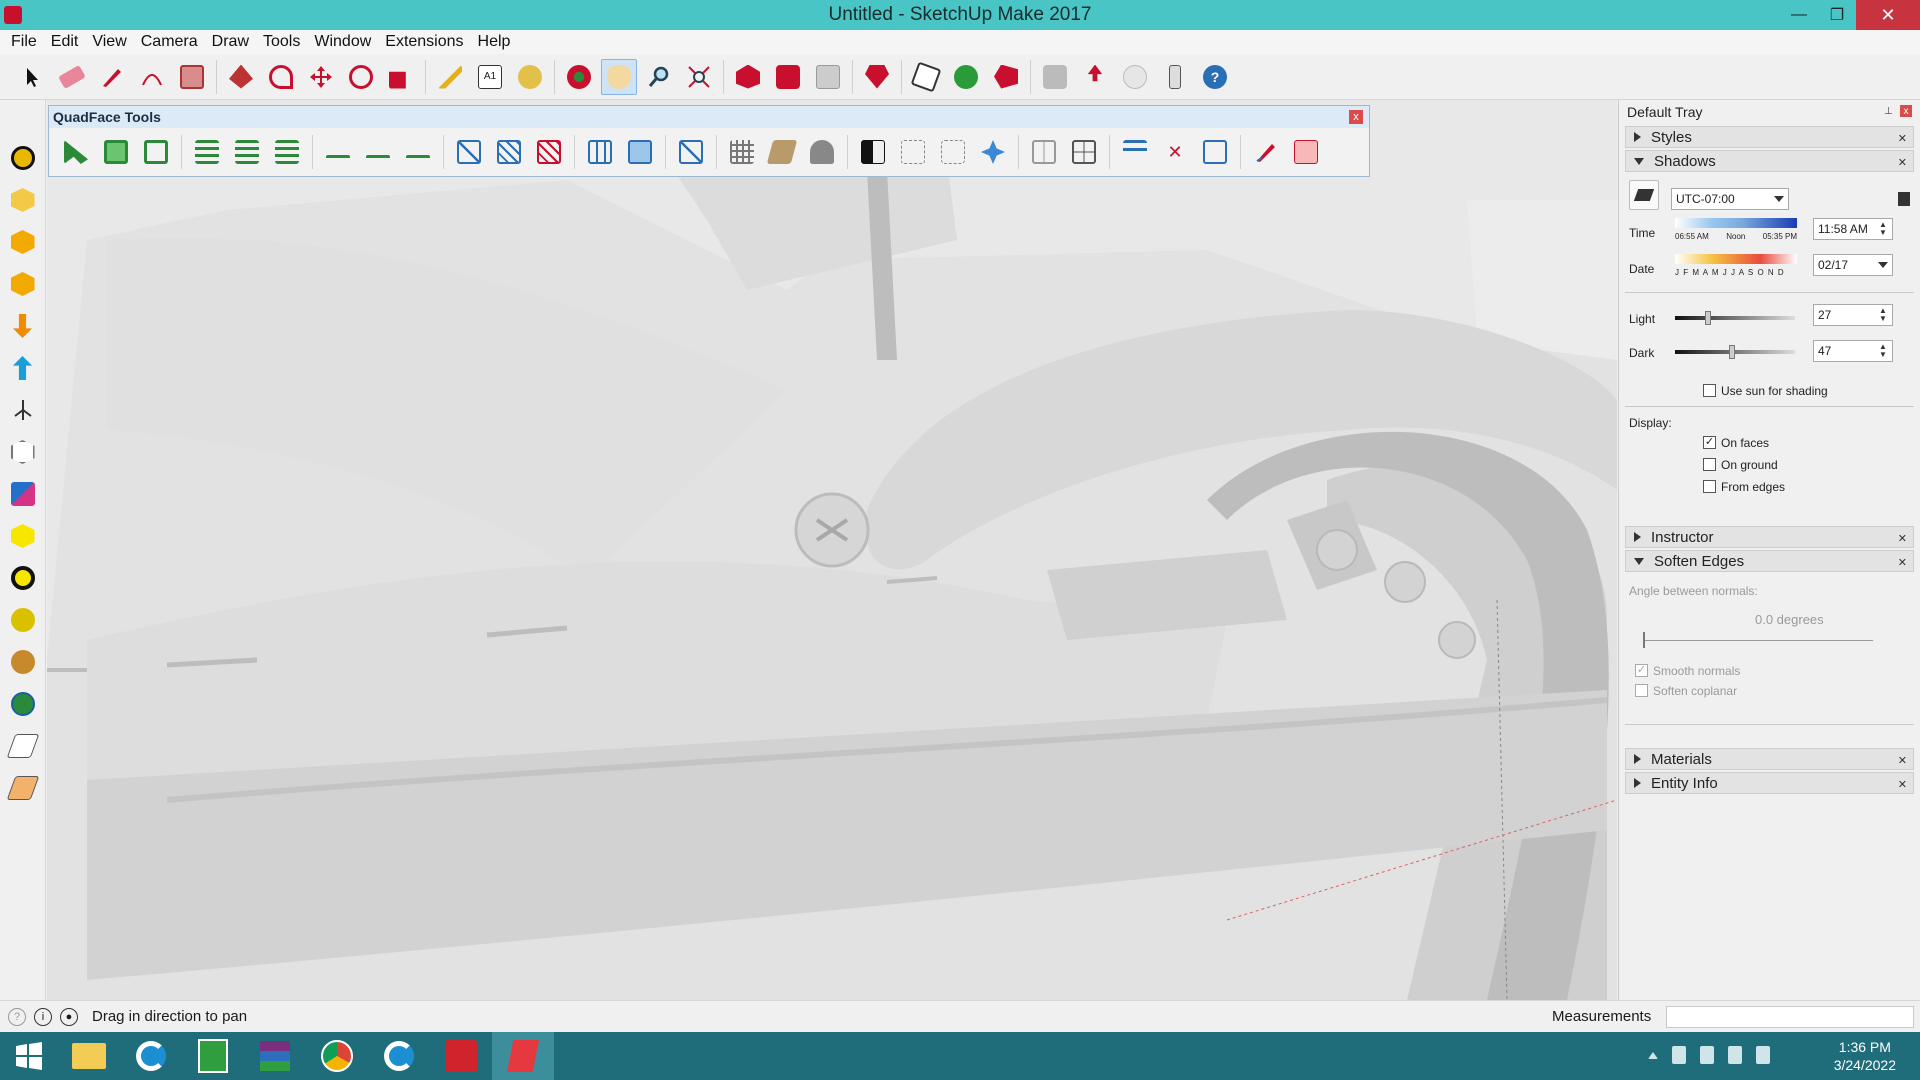 The width and height of the screenshot is (1920, 1080). Describe the element at coordinates (1215, 77) in the screenshot. I see `help-button: ?` at that location.